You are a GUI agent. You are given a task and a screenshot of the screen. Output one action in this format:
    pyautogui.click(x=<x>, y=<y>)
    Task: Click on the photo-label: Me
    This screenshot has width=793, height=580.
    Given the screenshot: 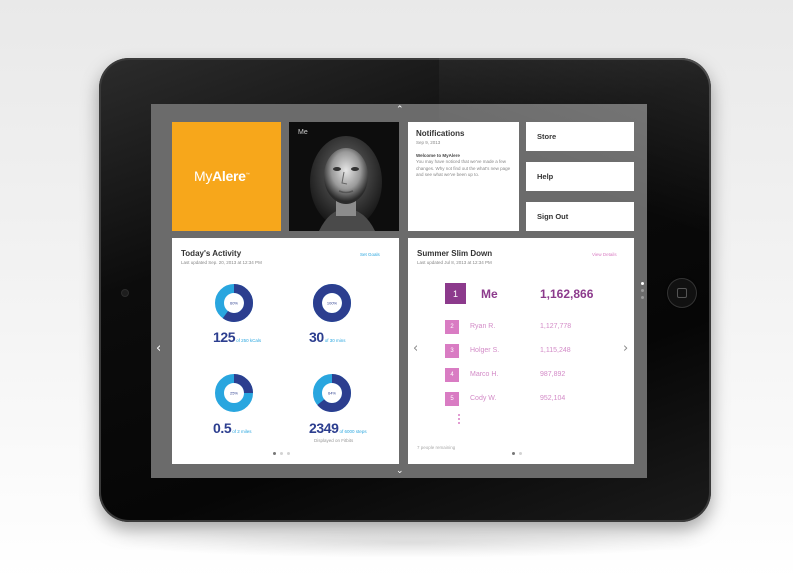 What is the action you would take?
    pyautogui.click(x=303, y=132)
    